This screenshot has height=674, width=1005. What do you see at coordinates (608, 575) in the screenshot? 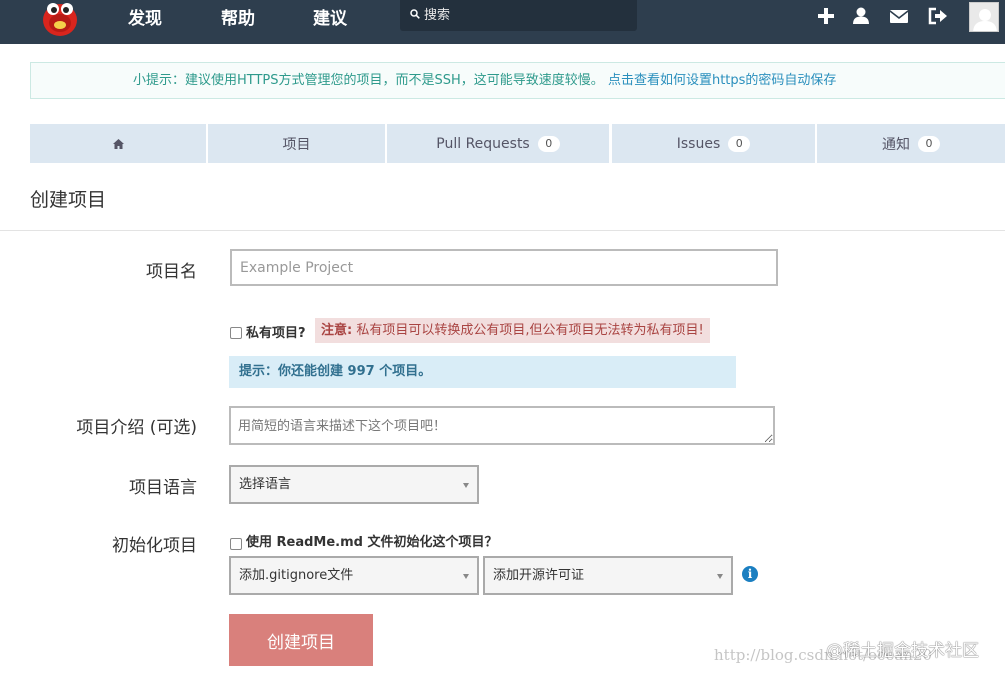
I see `license-select: 添加开源许可证` at bounding box center [608, 575].